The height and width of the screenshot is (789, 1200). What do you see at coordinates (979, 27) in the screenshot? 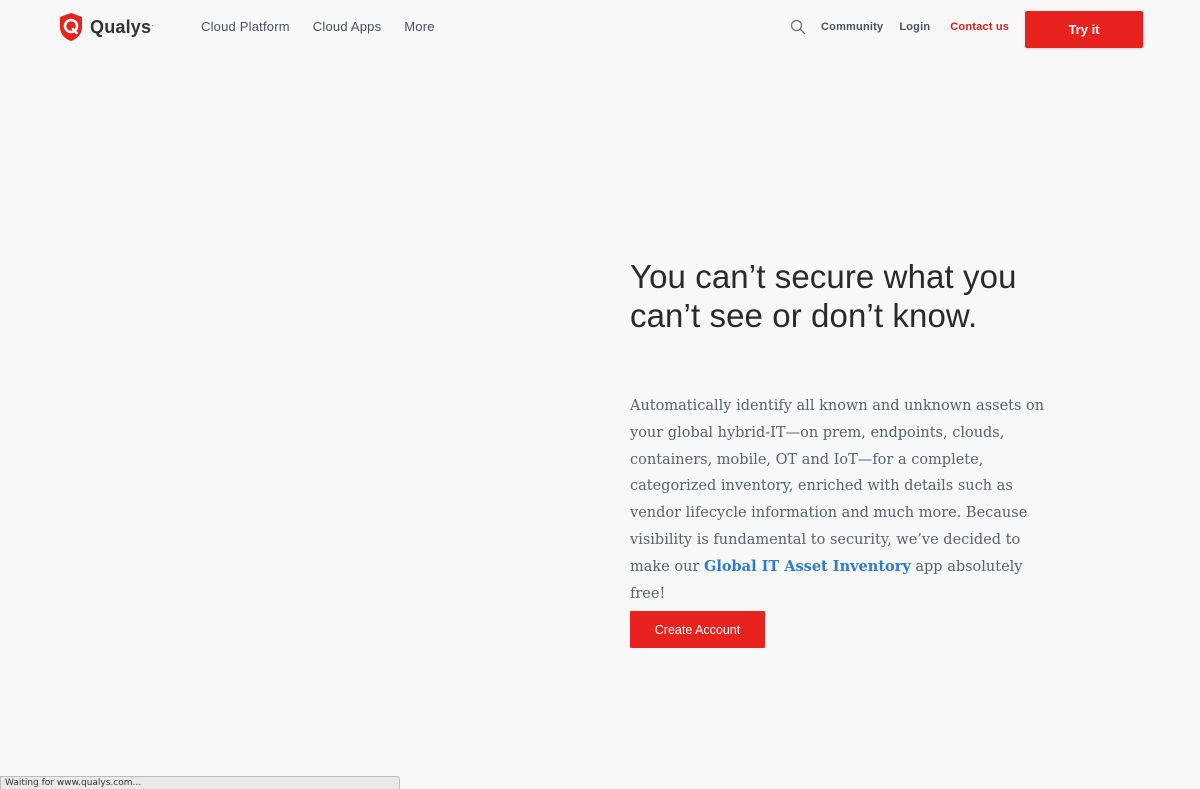
I see `contact-us-link: Contact us` at bounding box center [979, 27].